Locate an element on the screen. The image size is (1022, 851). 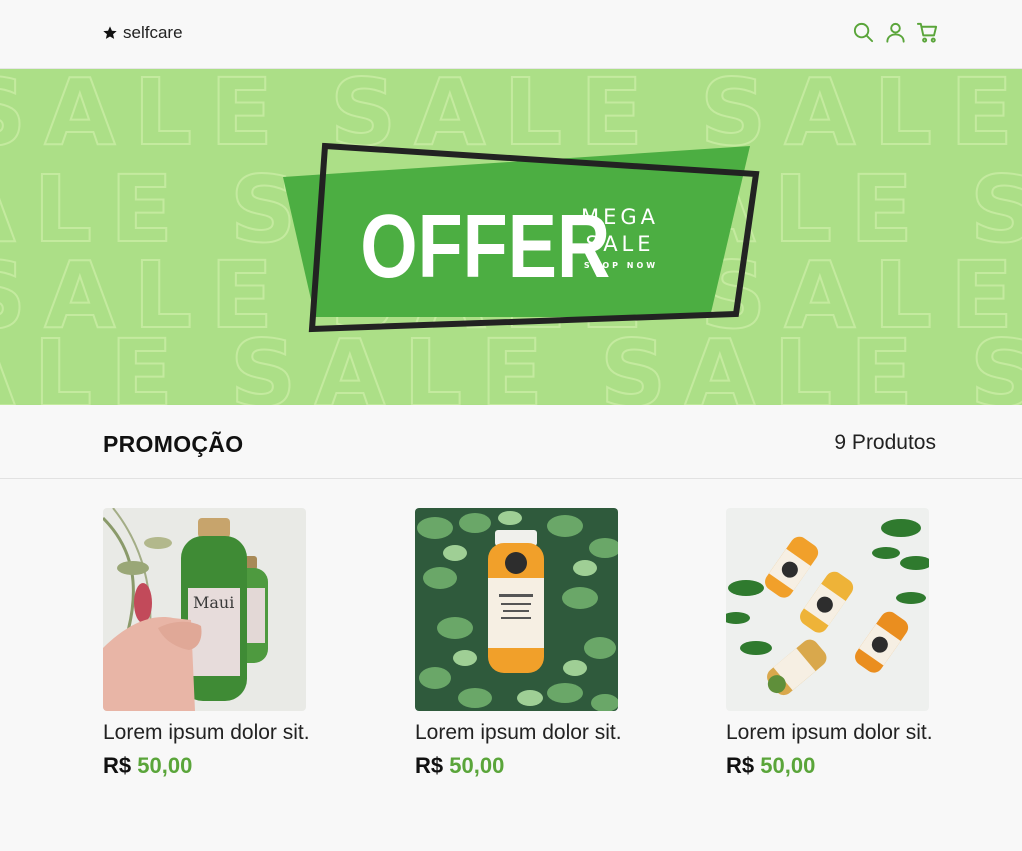
product-card: Maui Lorem ipsum dolor sit. R$ 50,00 is located at coordinates (218, 643).